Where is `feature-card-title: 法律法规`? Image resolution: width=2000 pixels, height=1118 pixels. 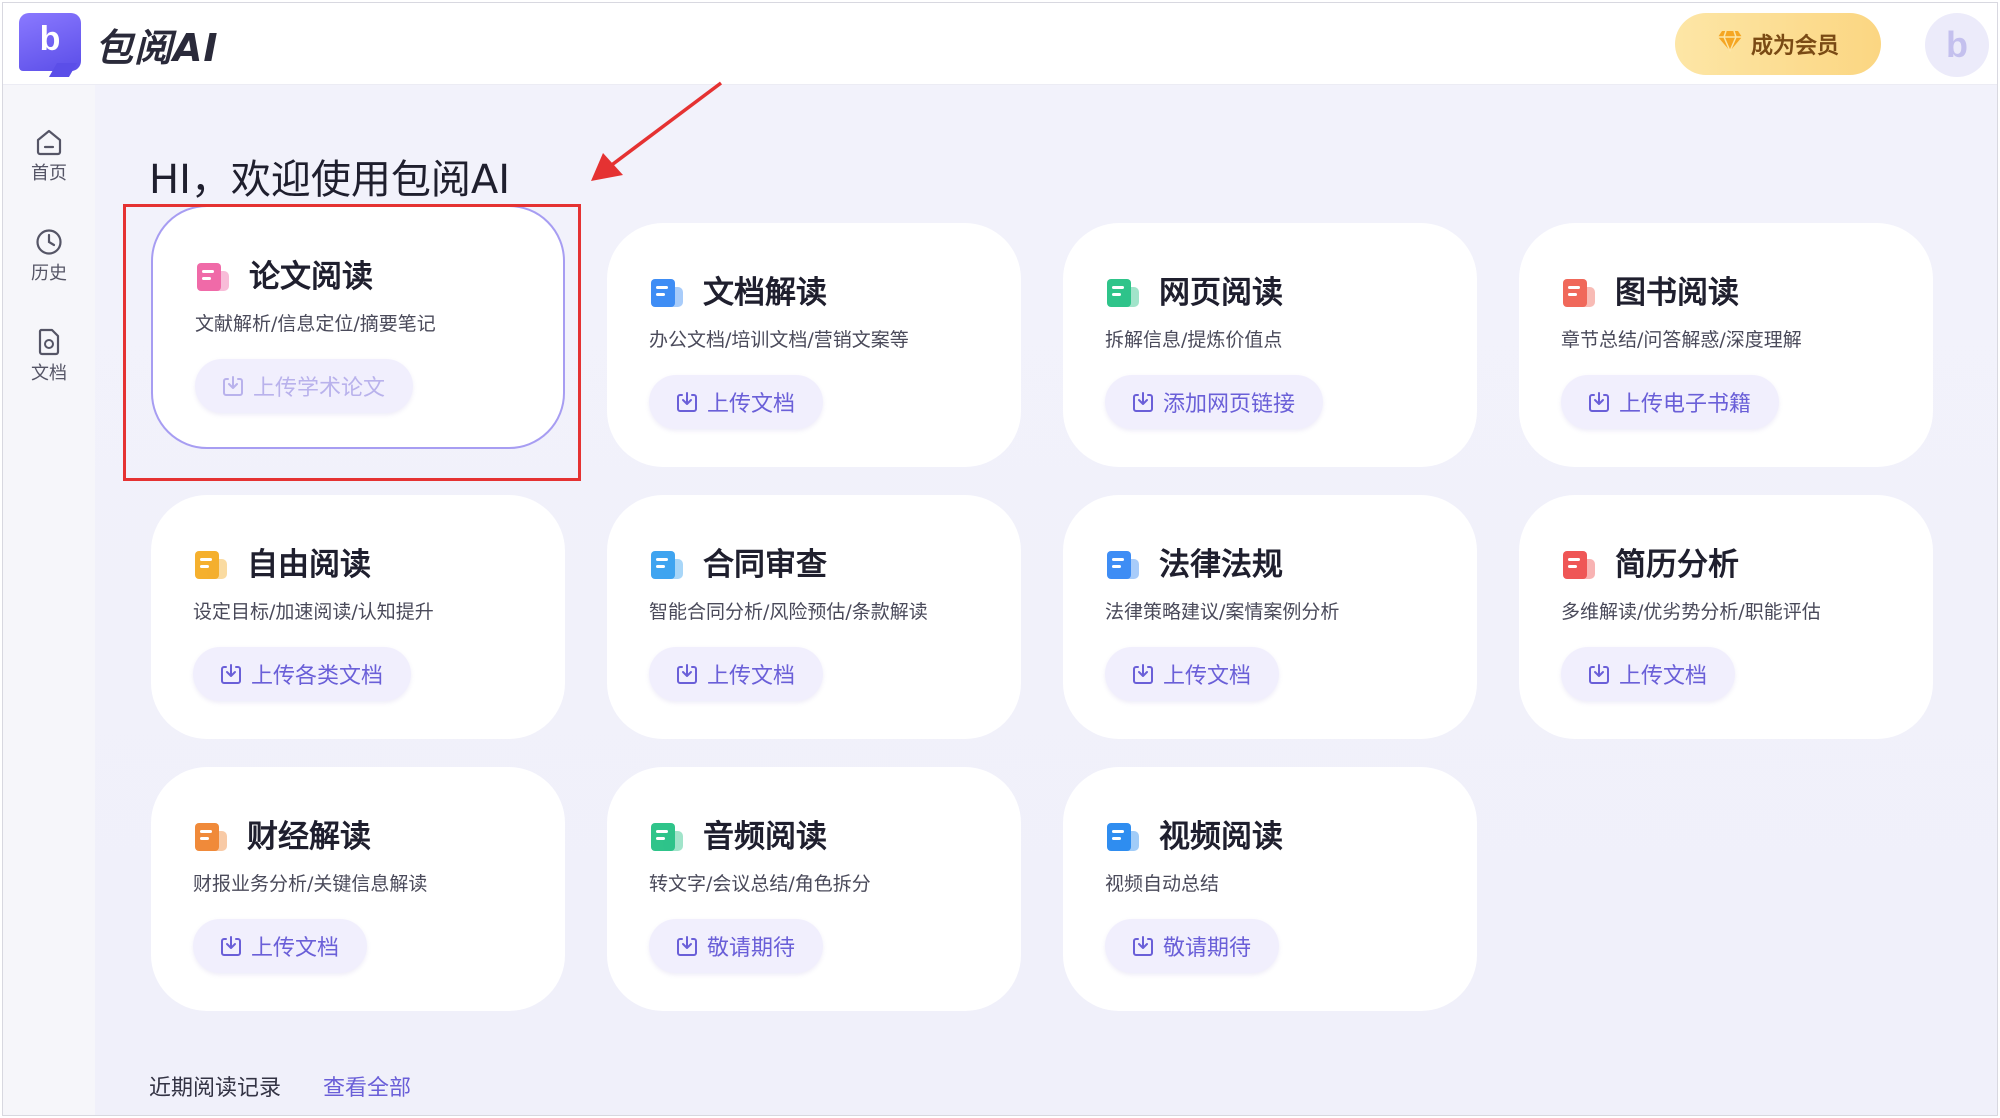
feature-card-title: 法律法规 is located at coordinates (1221, 565).